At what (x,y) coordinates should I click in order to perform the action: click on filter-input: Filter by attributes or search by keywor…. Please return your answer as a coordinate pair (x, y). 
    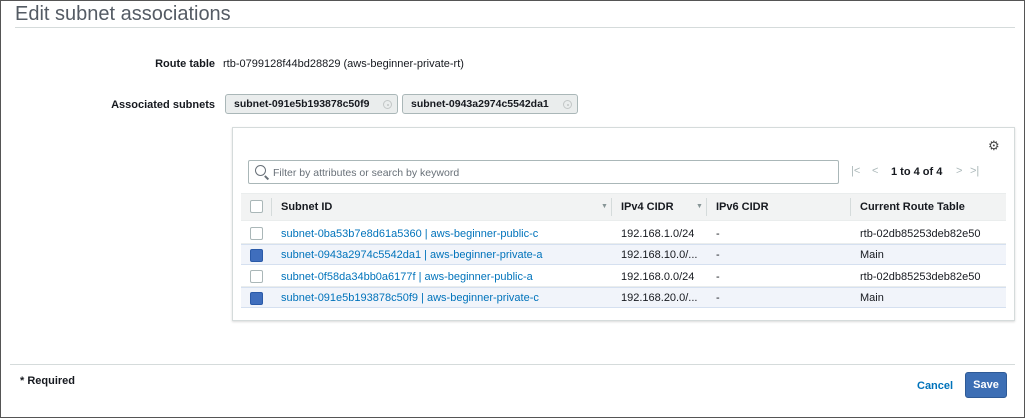
    Looking at the image, I should click on (543, 172).